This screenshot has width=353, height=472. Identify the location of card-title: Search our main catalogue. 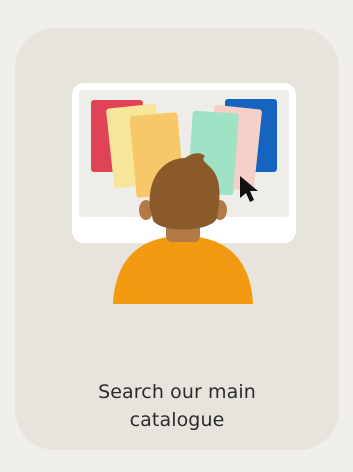
(177, 406).